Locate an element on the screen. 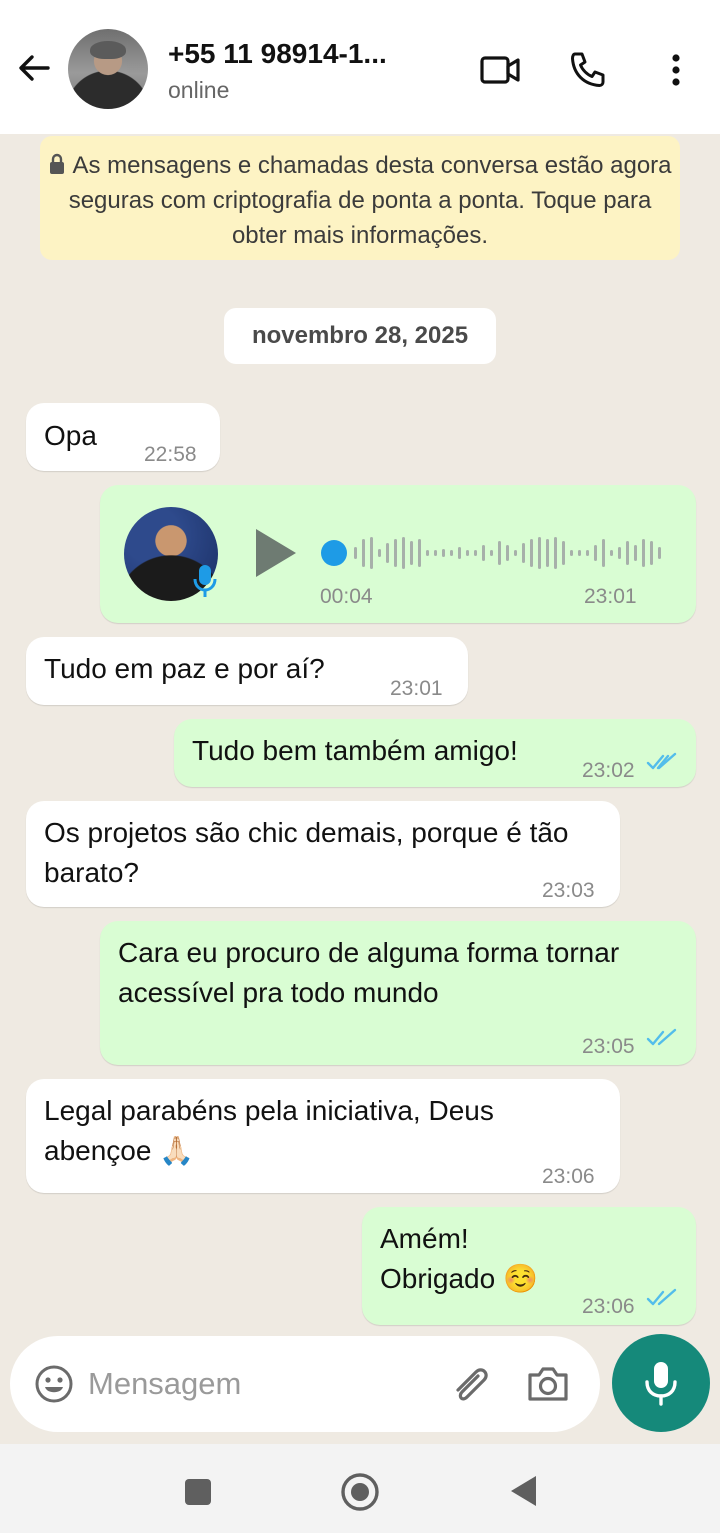  chat-header: +55 11 98914-1... online is located at coordinates (360, 67).